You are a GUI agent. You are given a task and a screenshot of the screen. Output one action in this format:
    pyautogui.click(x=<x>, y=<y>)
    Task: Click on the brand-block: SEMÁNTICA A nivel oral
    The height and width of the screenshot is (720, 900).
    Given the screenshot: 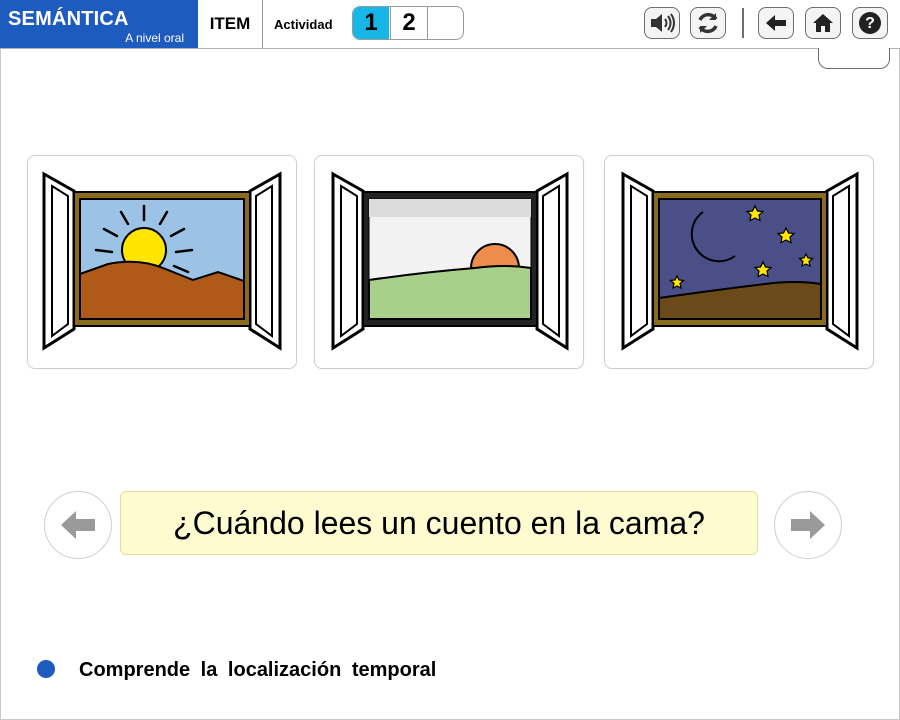 What is the action you would take?
    pyautogui.click(x=99, y=24)
    